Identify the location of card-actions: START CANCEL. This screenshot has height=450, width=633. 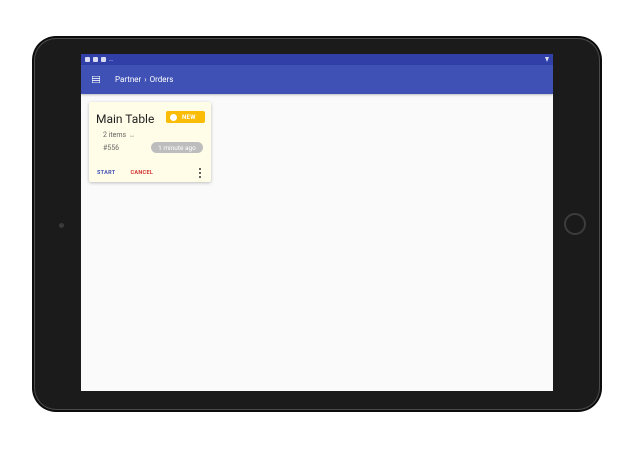
(150, 173).